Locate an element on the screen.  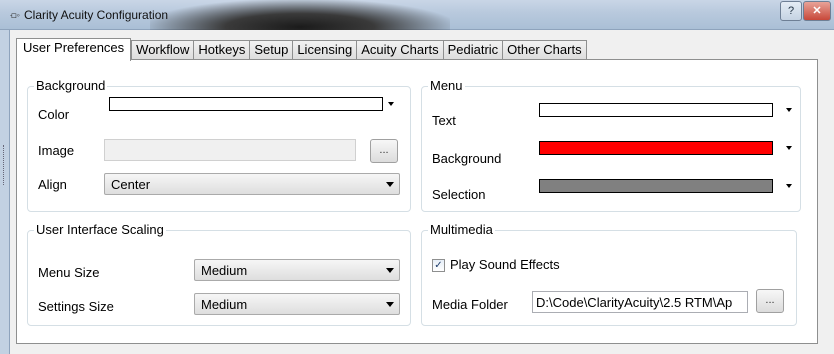
tab-other-charts: Other Charts is located at coordinates (544, 50).